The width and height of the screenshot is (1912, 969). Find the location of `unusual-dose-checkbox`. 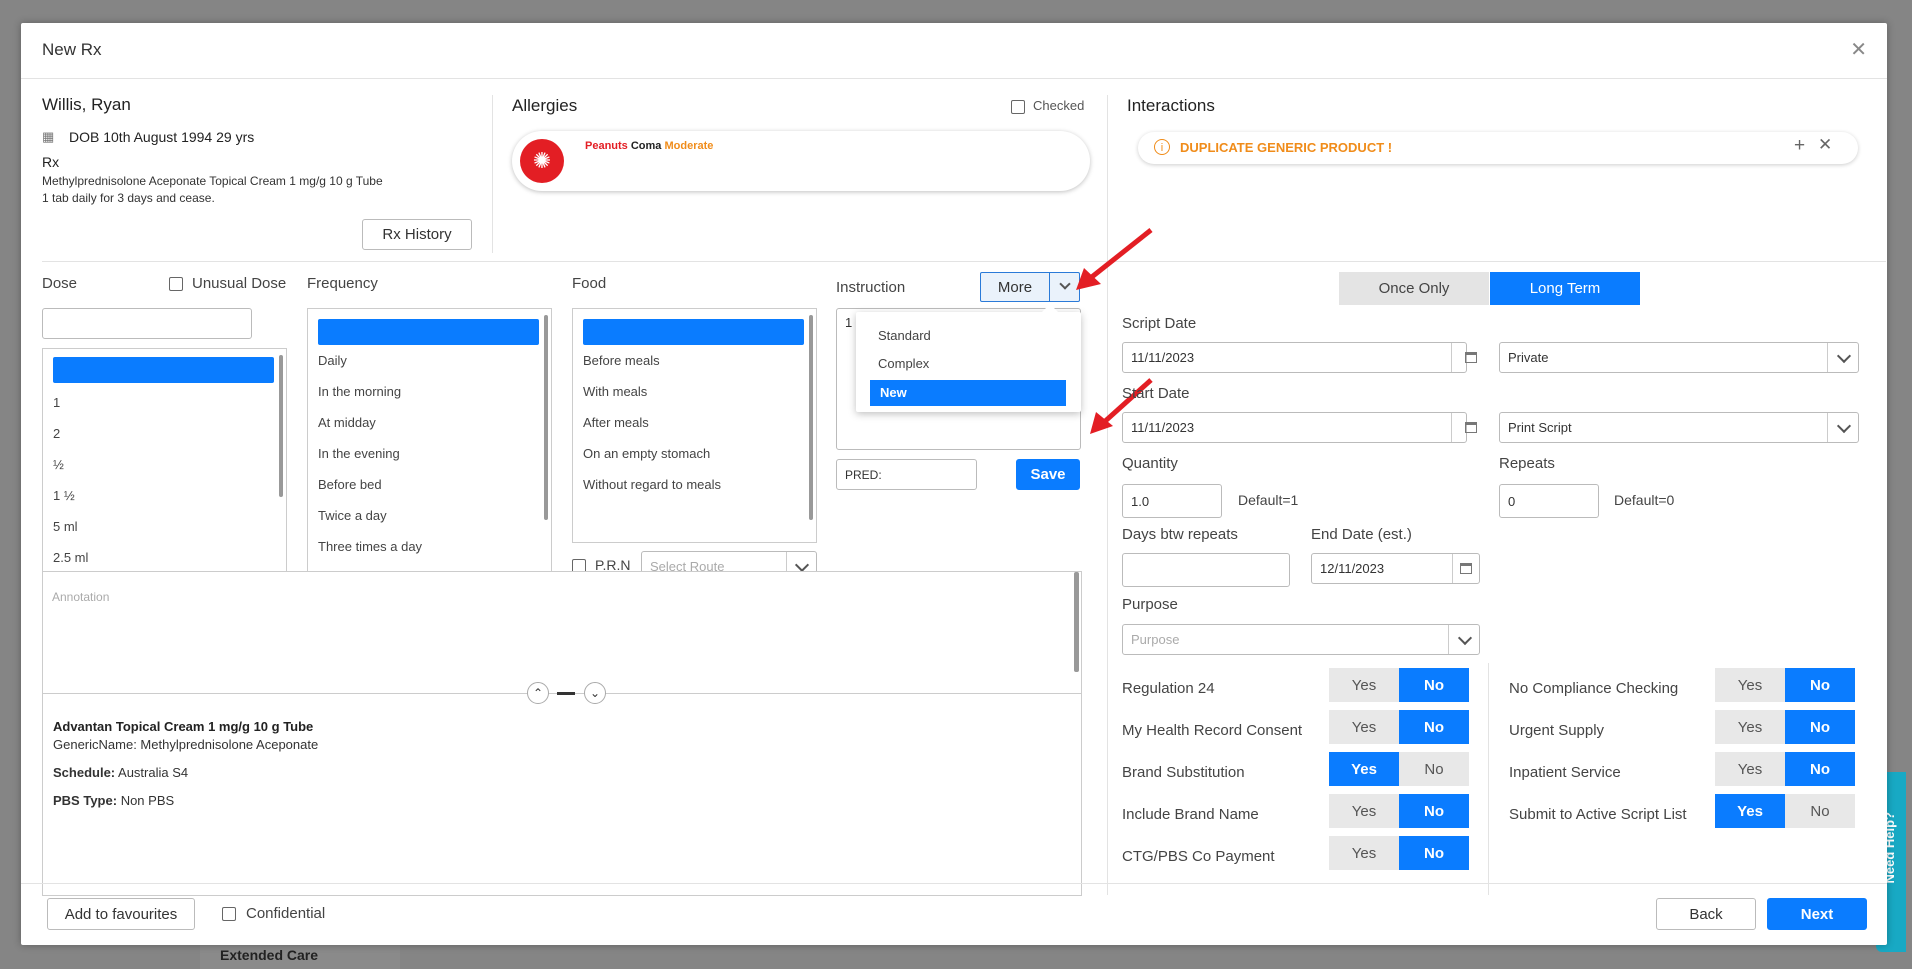

unusual-dose-checkbox is located at coordinates (176, 284).